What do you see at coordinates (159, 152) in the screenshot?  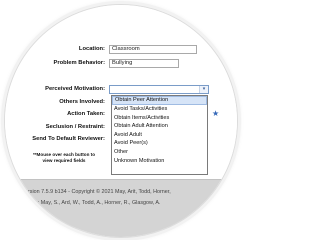 I see `dropdown-option: Other` at bounding box center [159, 152].